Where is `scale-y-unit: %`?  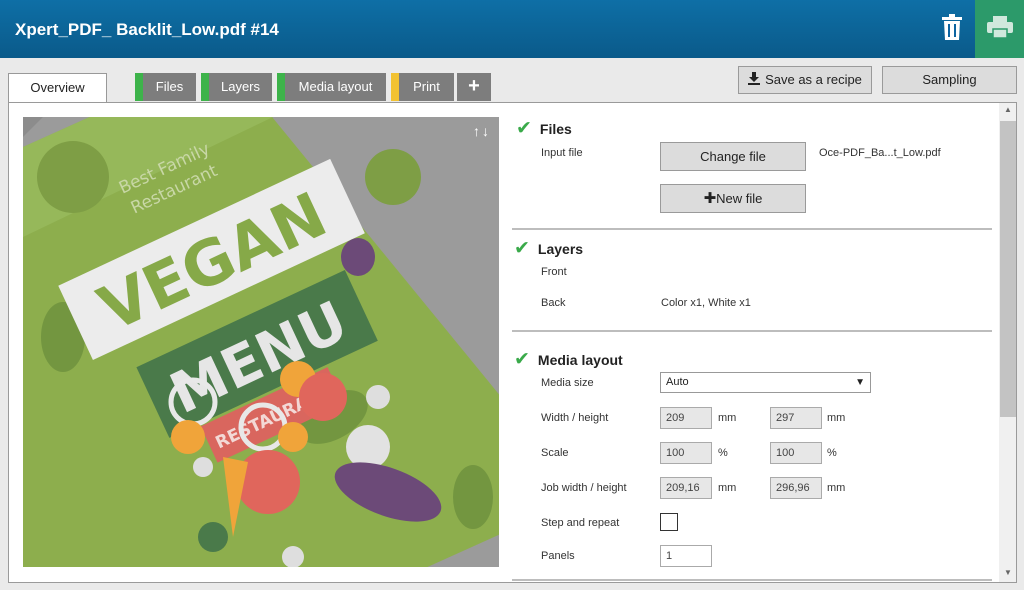
scale-y-unit: % is located at coordinates (832, 453).